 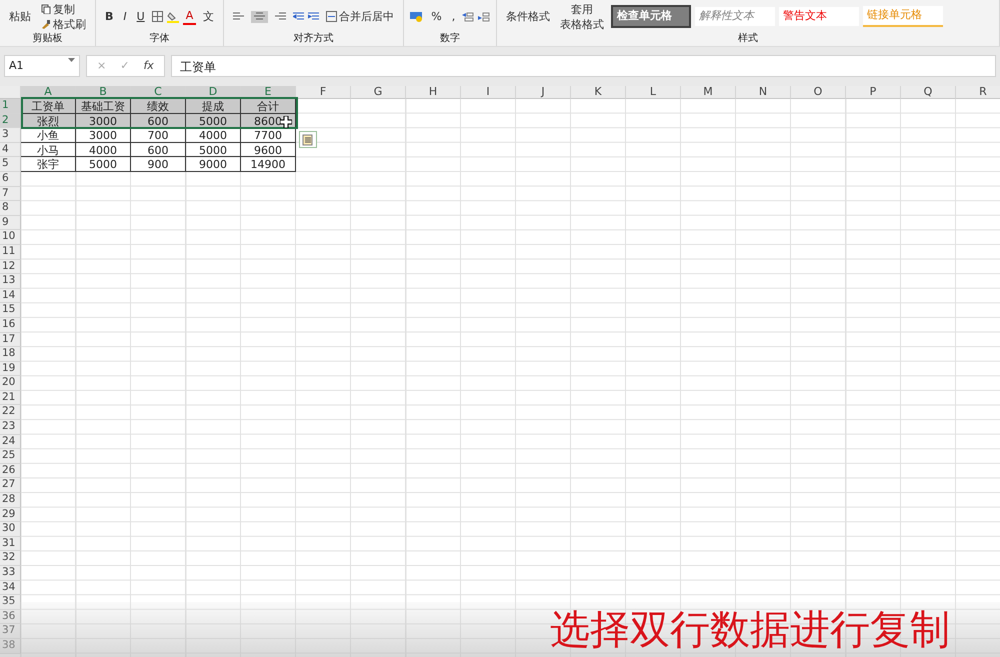 What do you see at coordinates (360, 16) in the screenshot?
I see `merge-center-button: 合并后居中` at bounding box center [360, 16].